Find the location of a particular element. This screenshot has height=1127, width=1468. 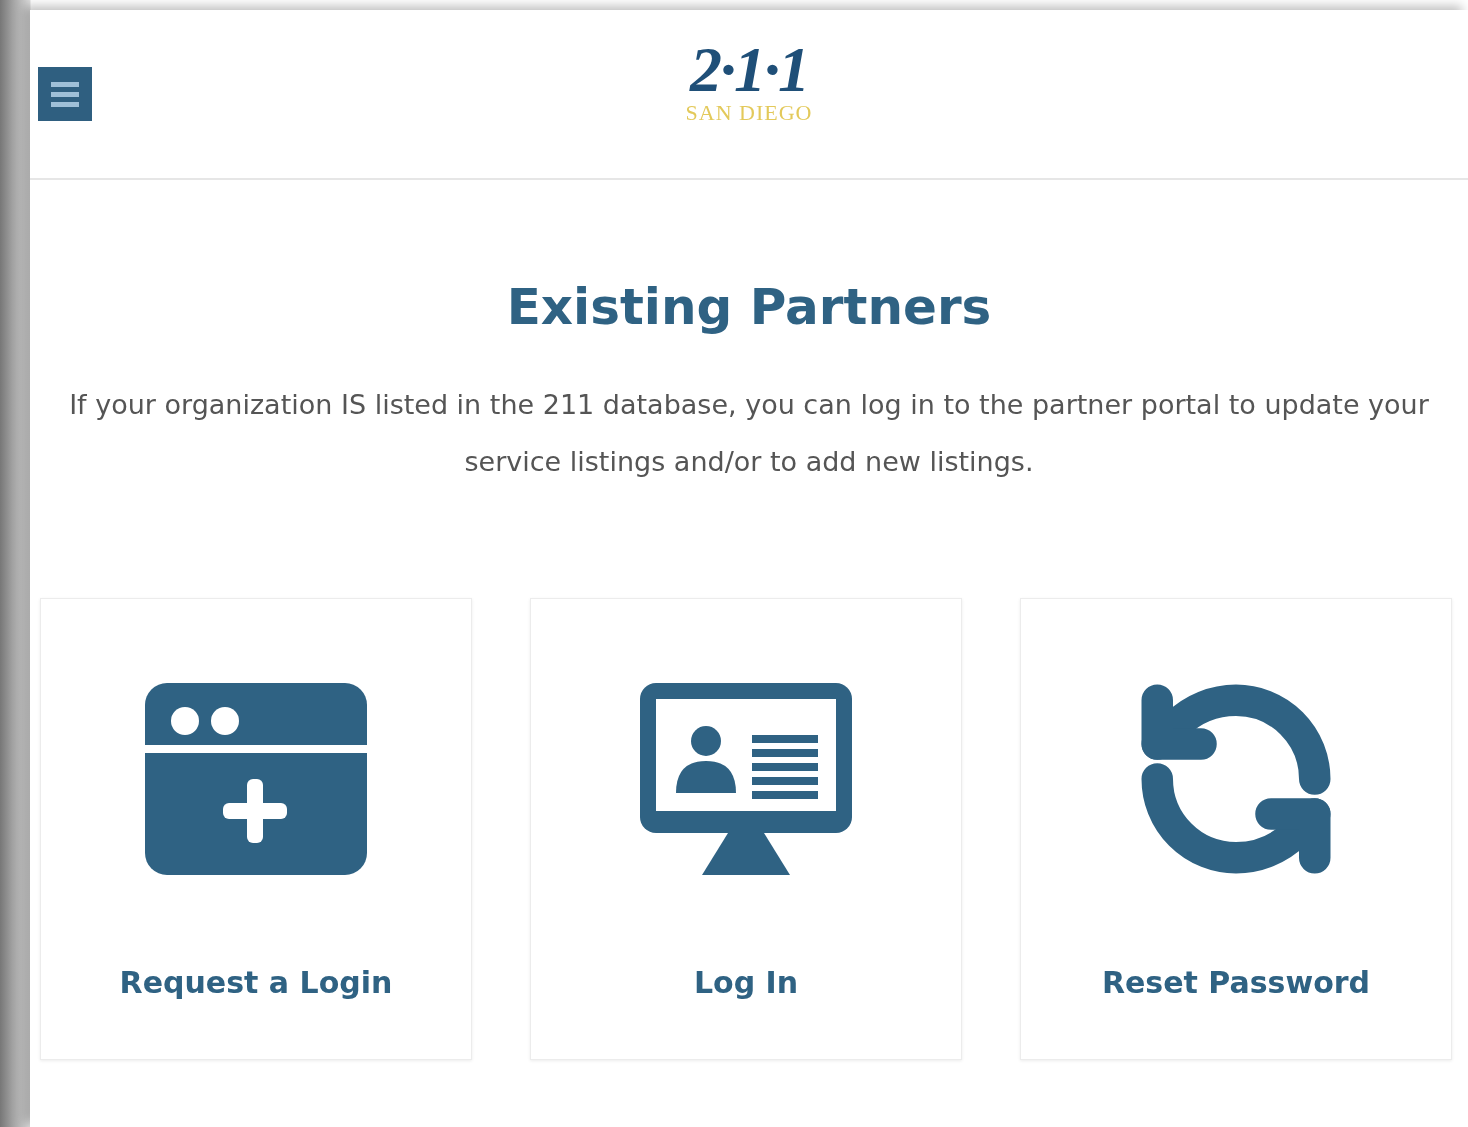

menu-icon is located at coordinates (65, 94).